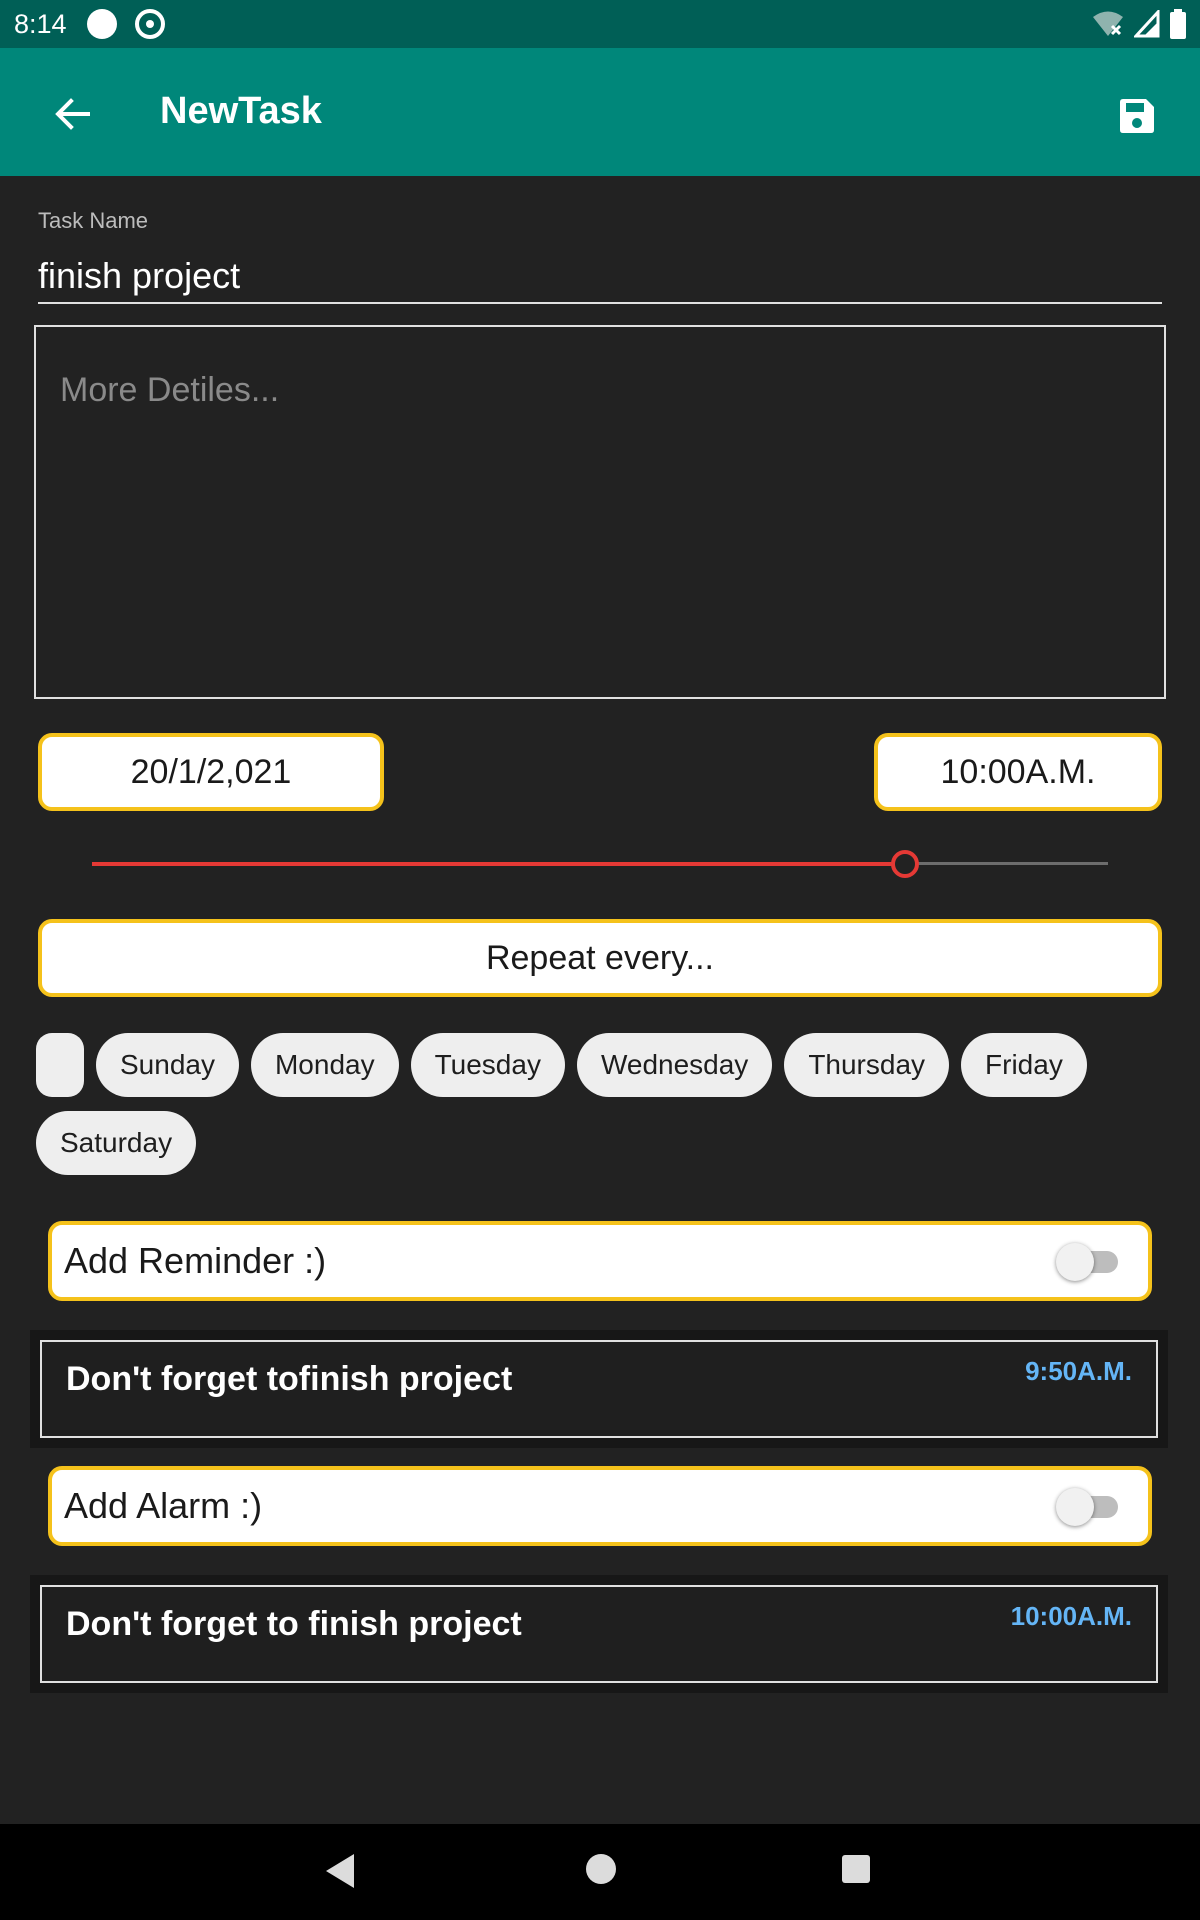  I want to click on task-name-input, so click(600, 277).